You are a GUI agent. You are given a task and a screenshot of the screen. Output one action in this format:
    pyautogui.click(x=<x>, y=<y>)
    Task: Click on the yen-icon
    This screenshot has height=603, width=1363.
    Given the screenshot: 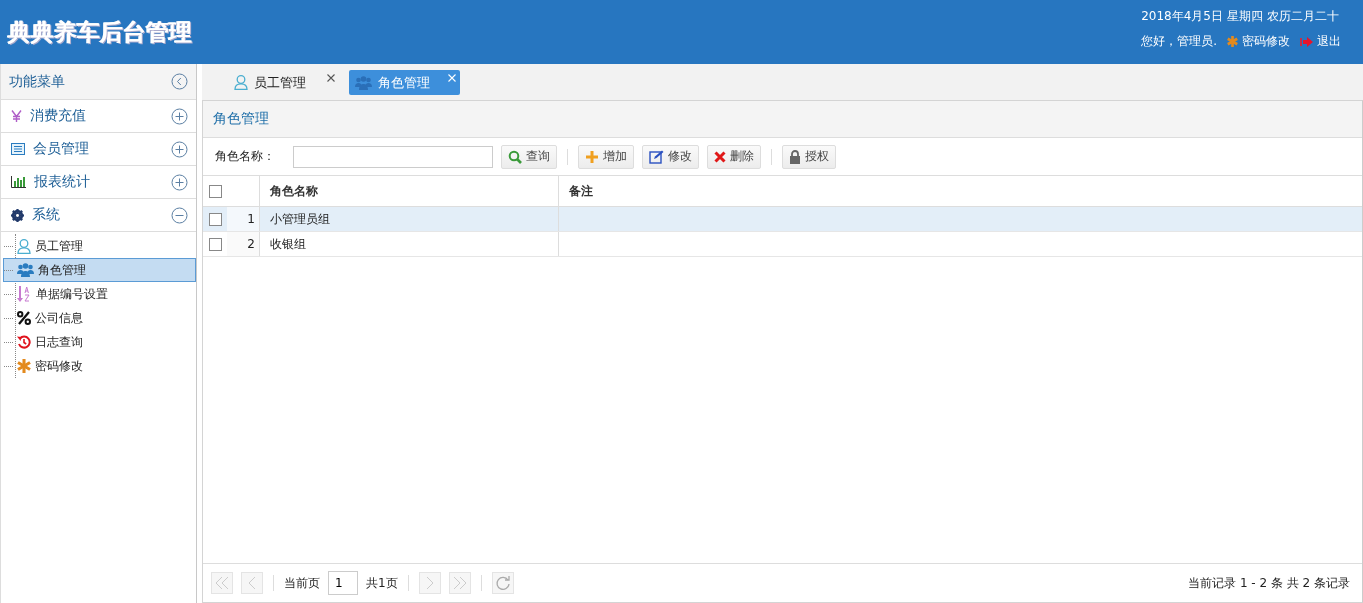 What is the action you would take?
    pyautogui.click(x=16, y=116)
    